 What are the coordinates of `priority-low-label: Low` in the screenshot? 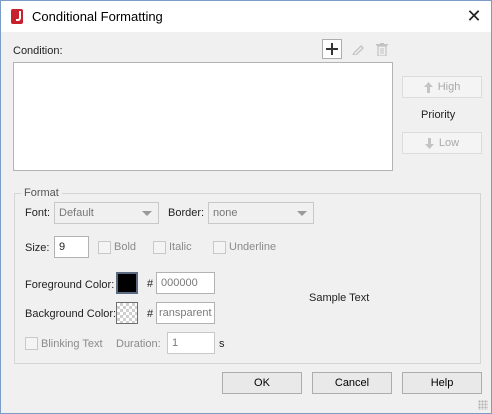 It's located at (449, 143).